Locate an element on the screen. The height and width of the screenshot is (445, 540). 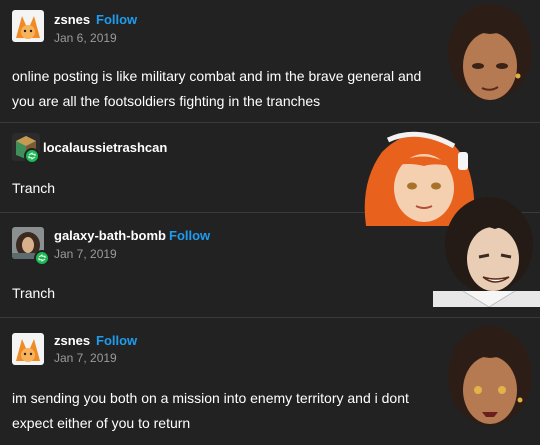
reaction-image-shocked-face is located at coordinates (489, 382).